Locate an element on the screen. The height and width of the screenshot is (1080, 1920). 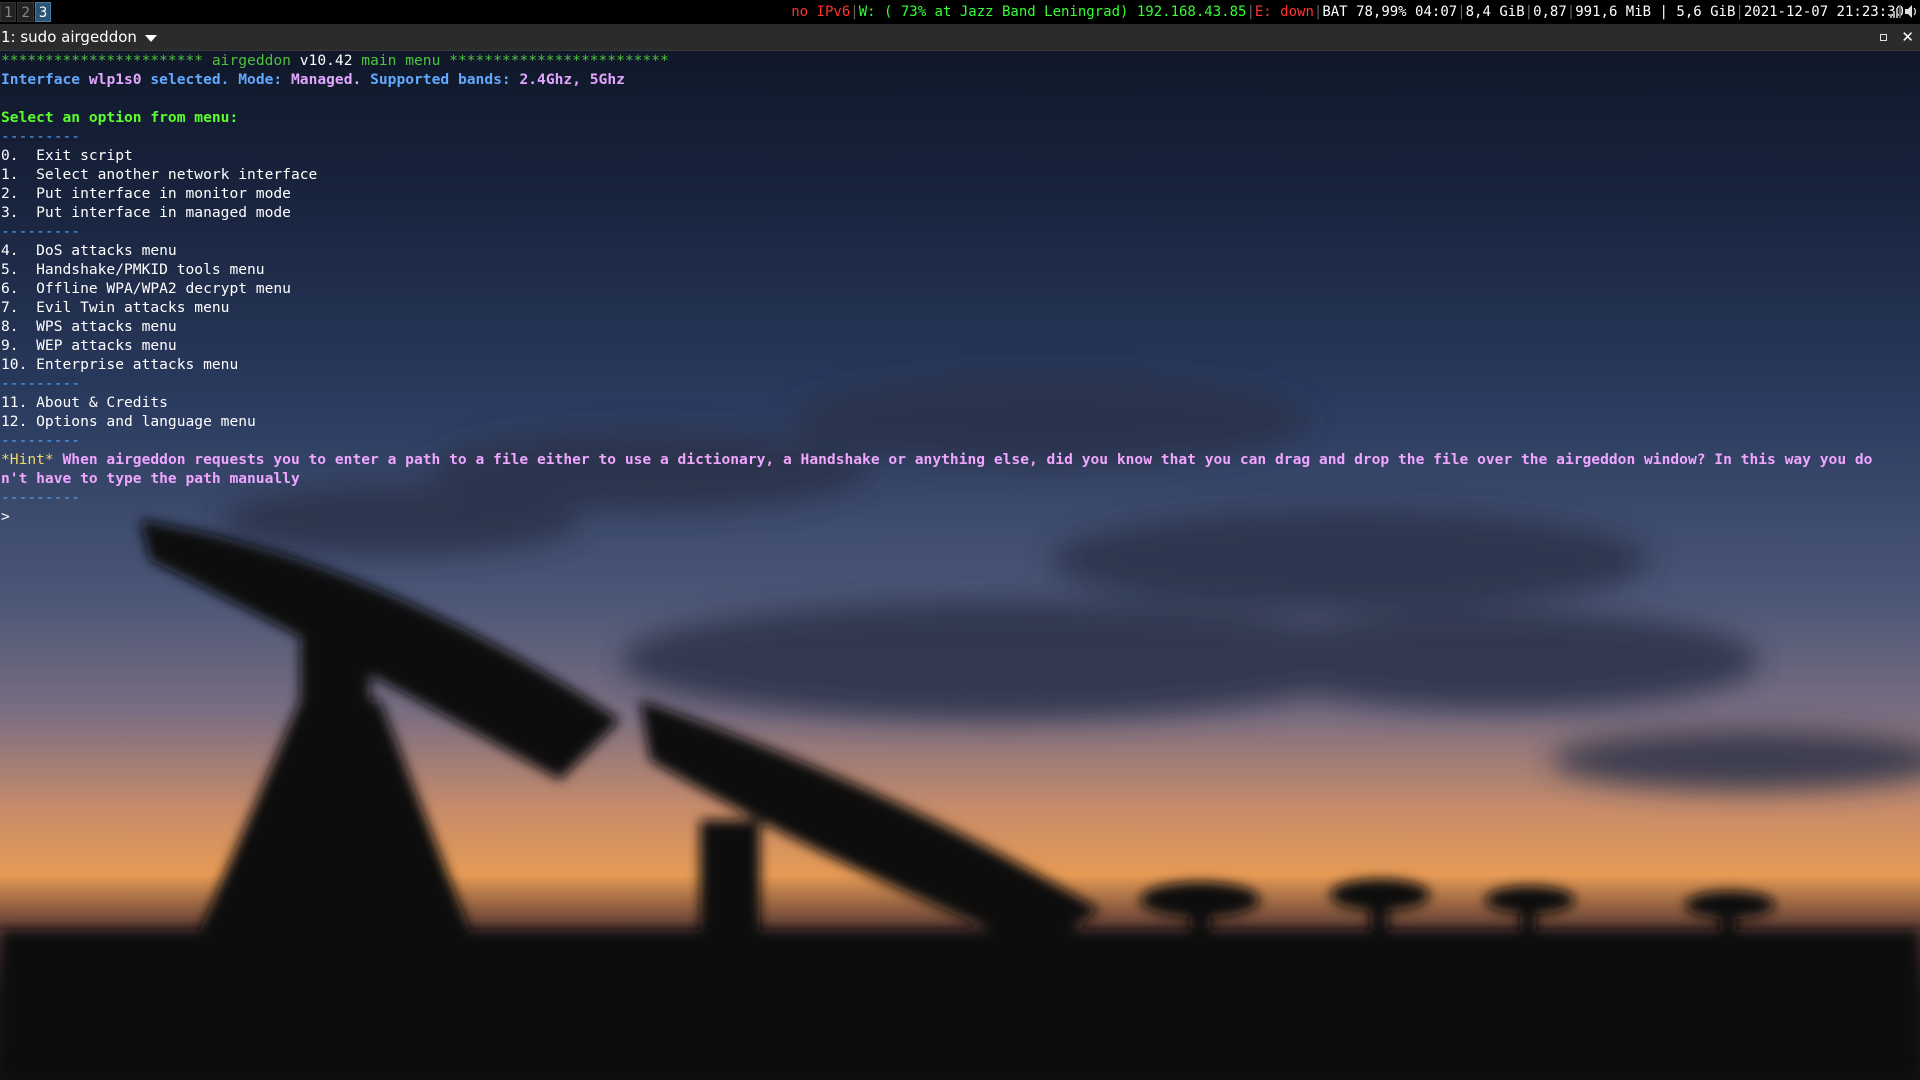
memory-total-status: 5,6 GiB is located at coordinates (1706, 12).